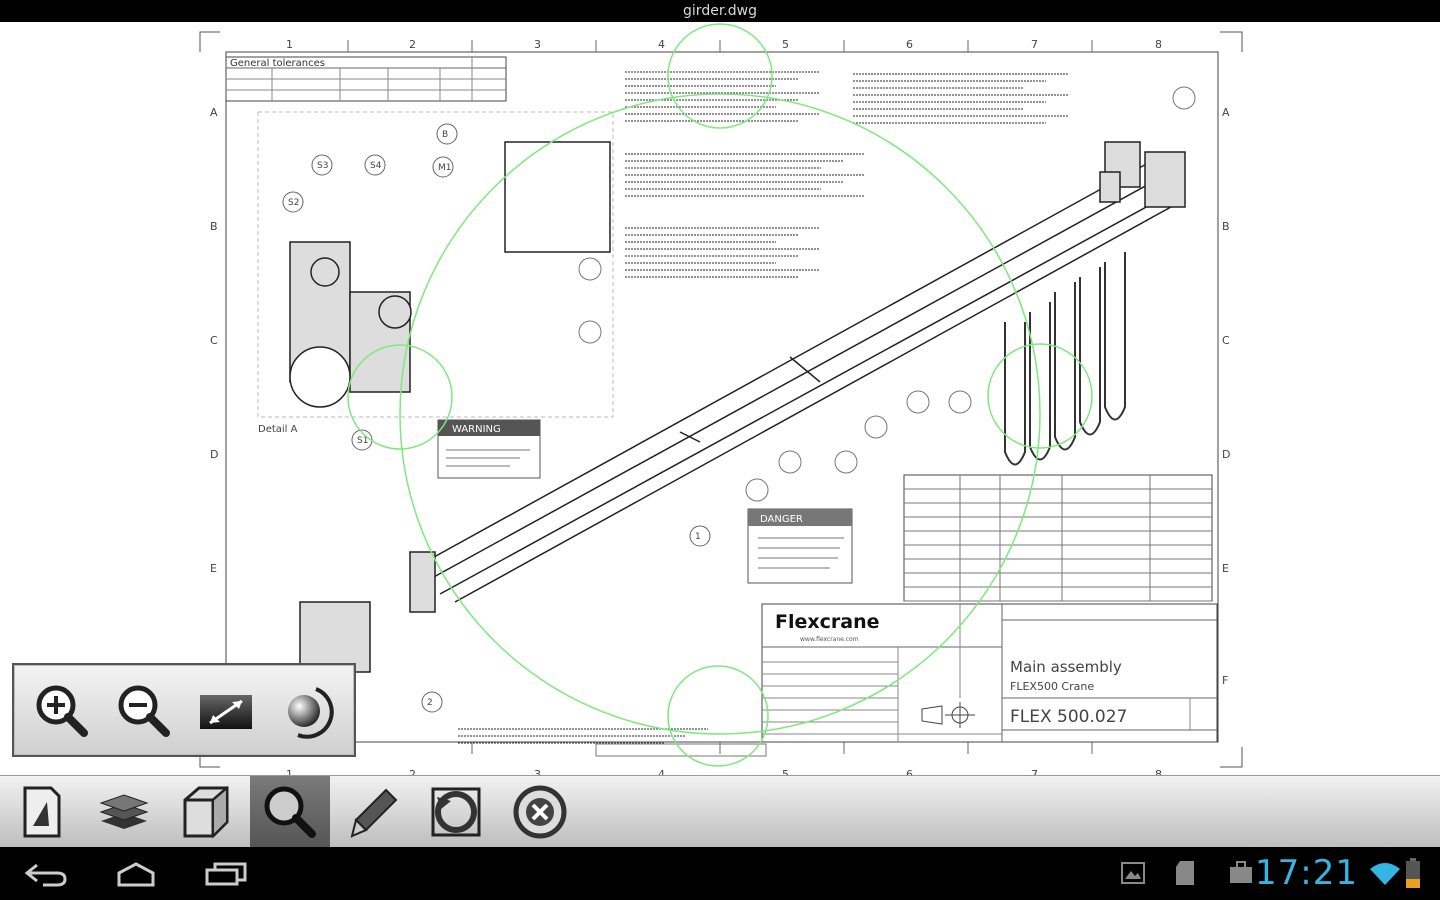 The width and height of the screenshot is (1440, 900). Describe the element at coordinates (1225, 680) in the screenshot. I see `row-label: F` at that location.